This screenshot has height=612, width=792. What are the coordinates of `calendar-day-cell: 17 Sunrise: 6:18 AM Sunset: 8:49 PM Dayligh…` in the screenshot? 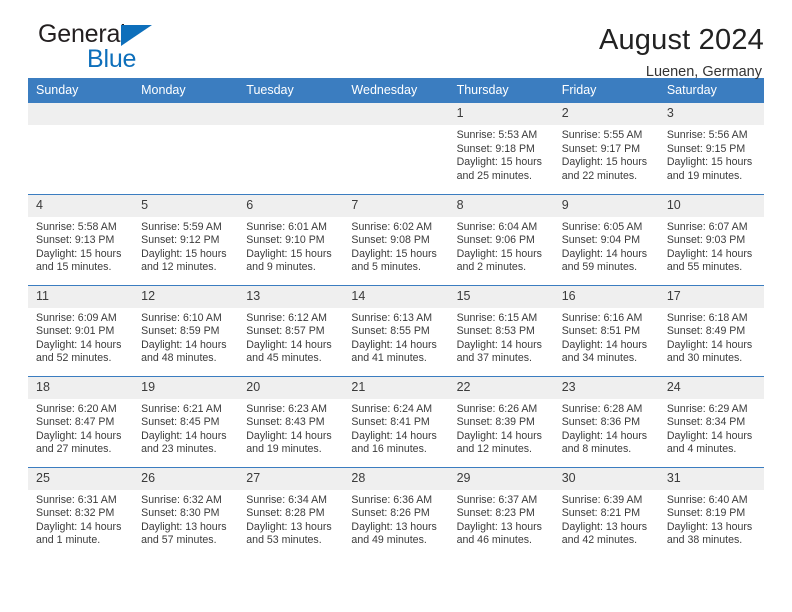 It's located at (711, 330).